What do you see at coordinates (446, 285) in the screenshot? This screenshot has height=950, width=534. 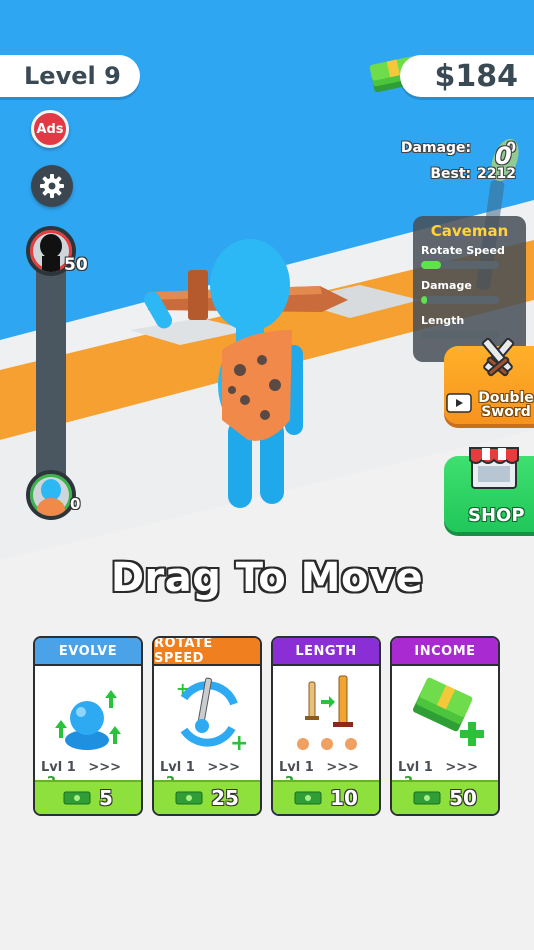 I see `damage-stat-label: Damage` at bounding box center [446, 285].